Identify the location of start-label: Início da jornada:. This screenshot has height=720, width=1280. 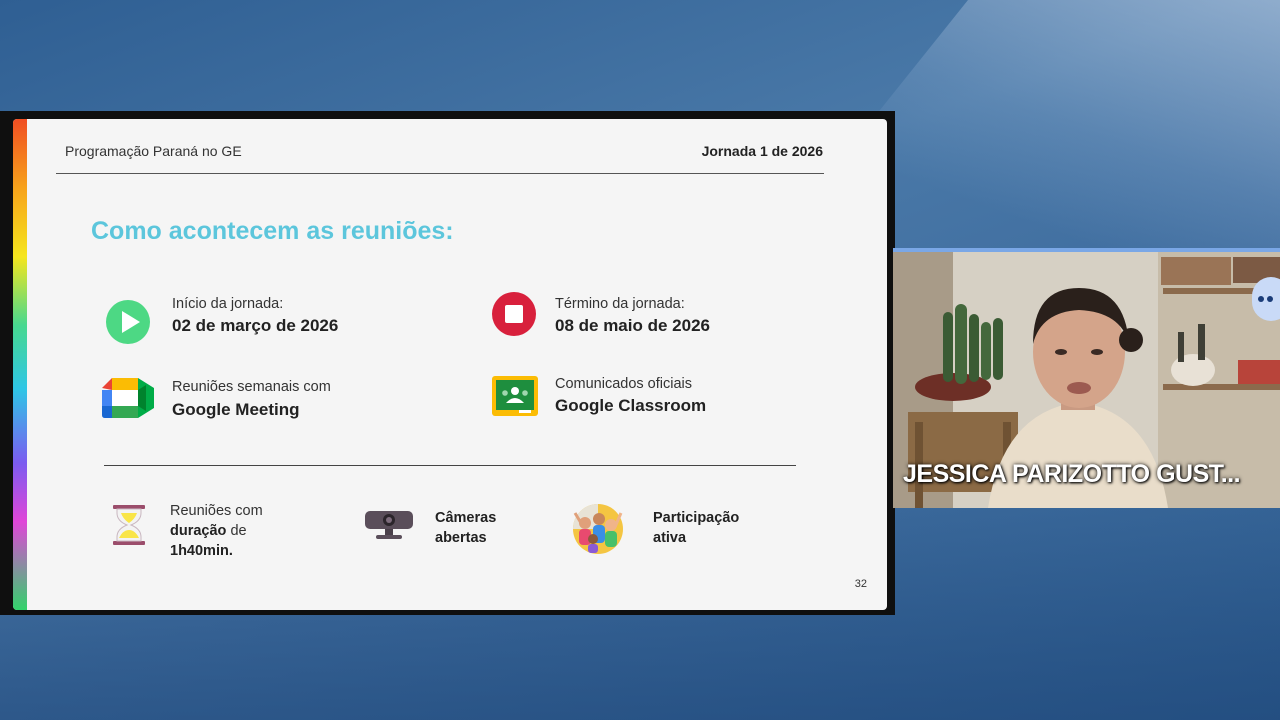
(228, 304).